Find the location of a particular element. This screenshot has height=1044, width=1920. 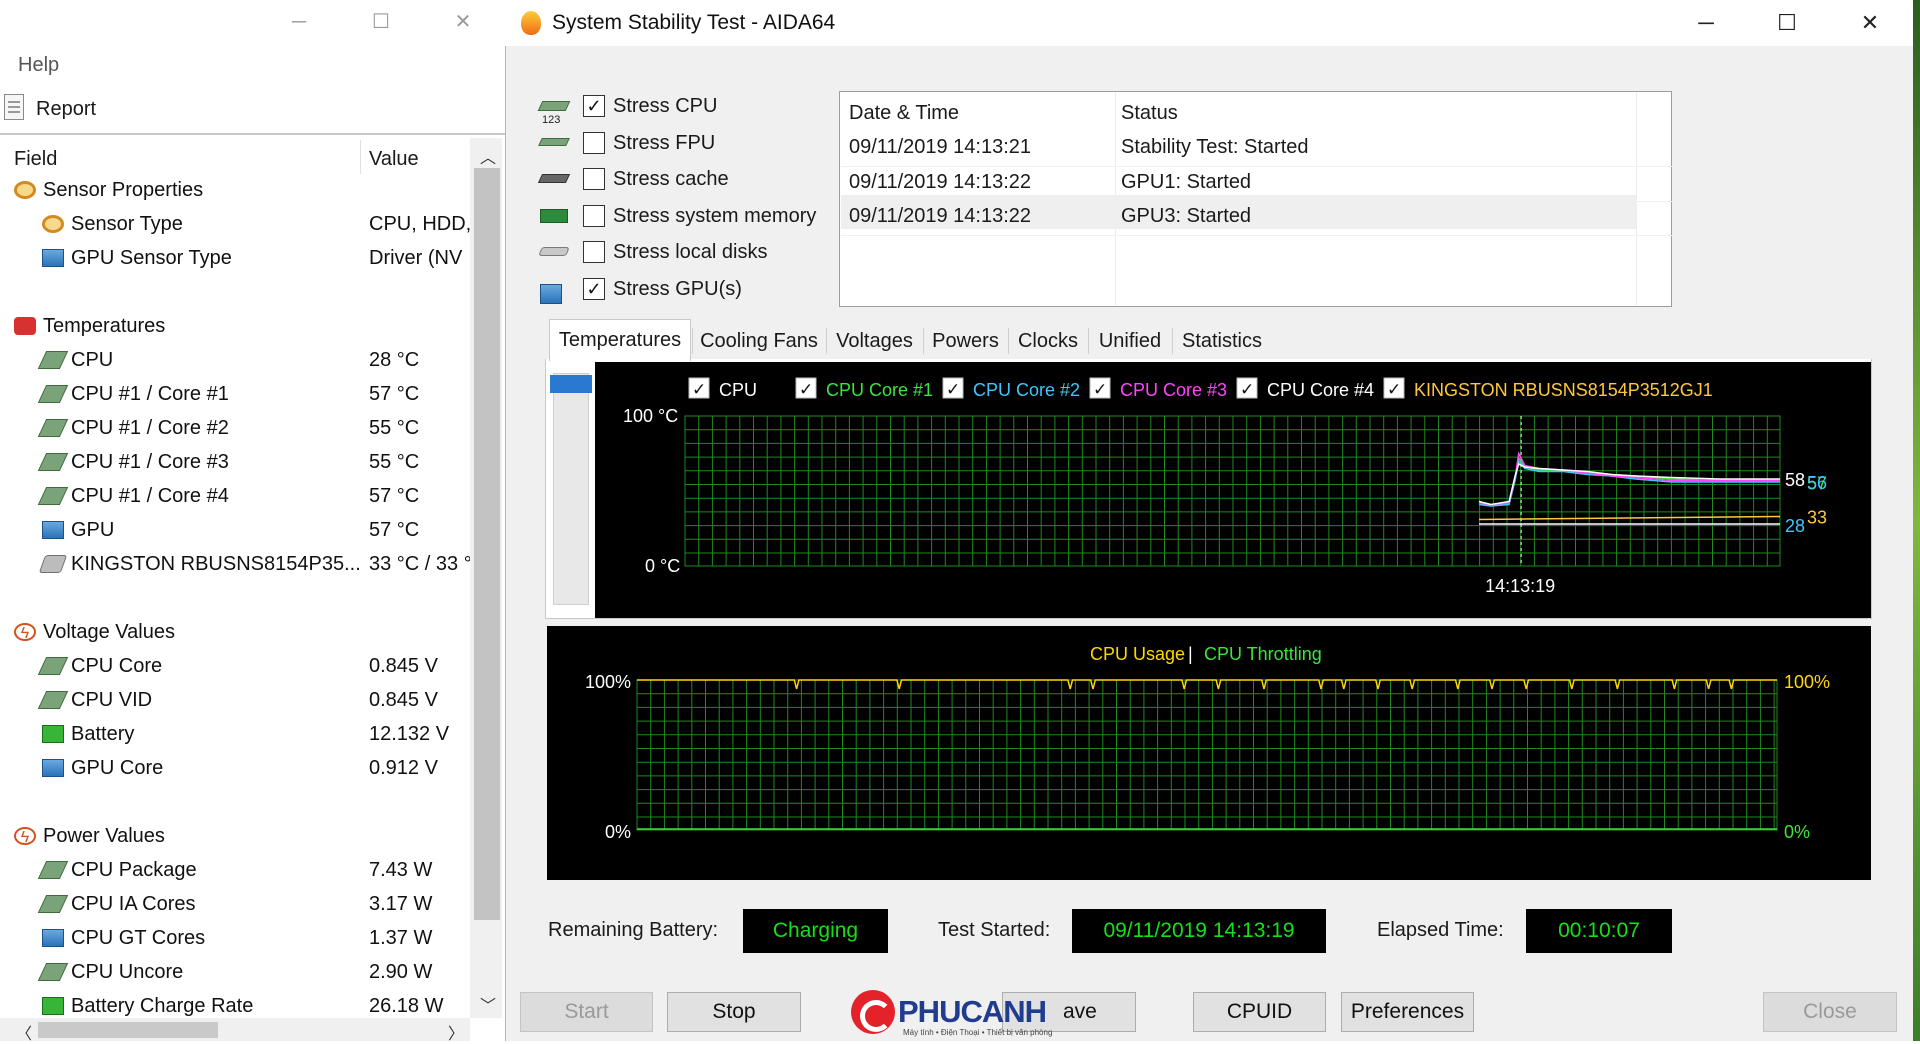

tab-clocks: Clocks is located at coordinates (1048, 341).